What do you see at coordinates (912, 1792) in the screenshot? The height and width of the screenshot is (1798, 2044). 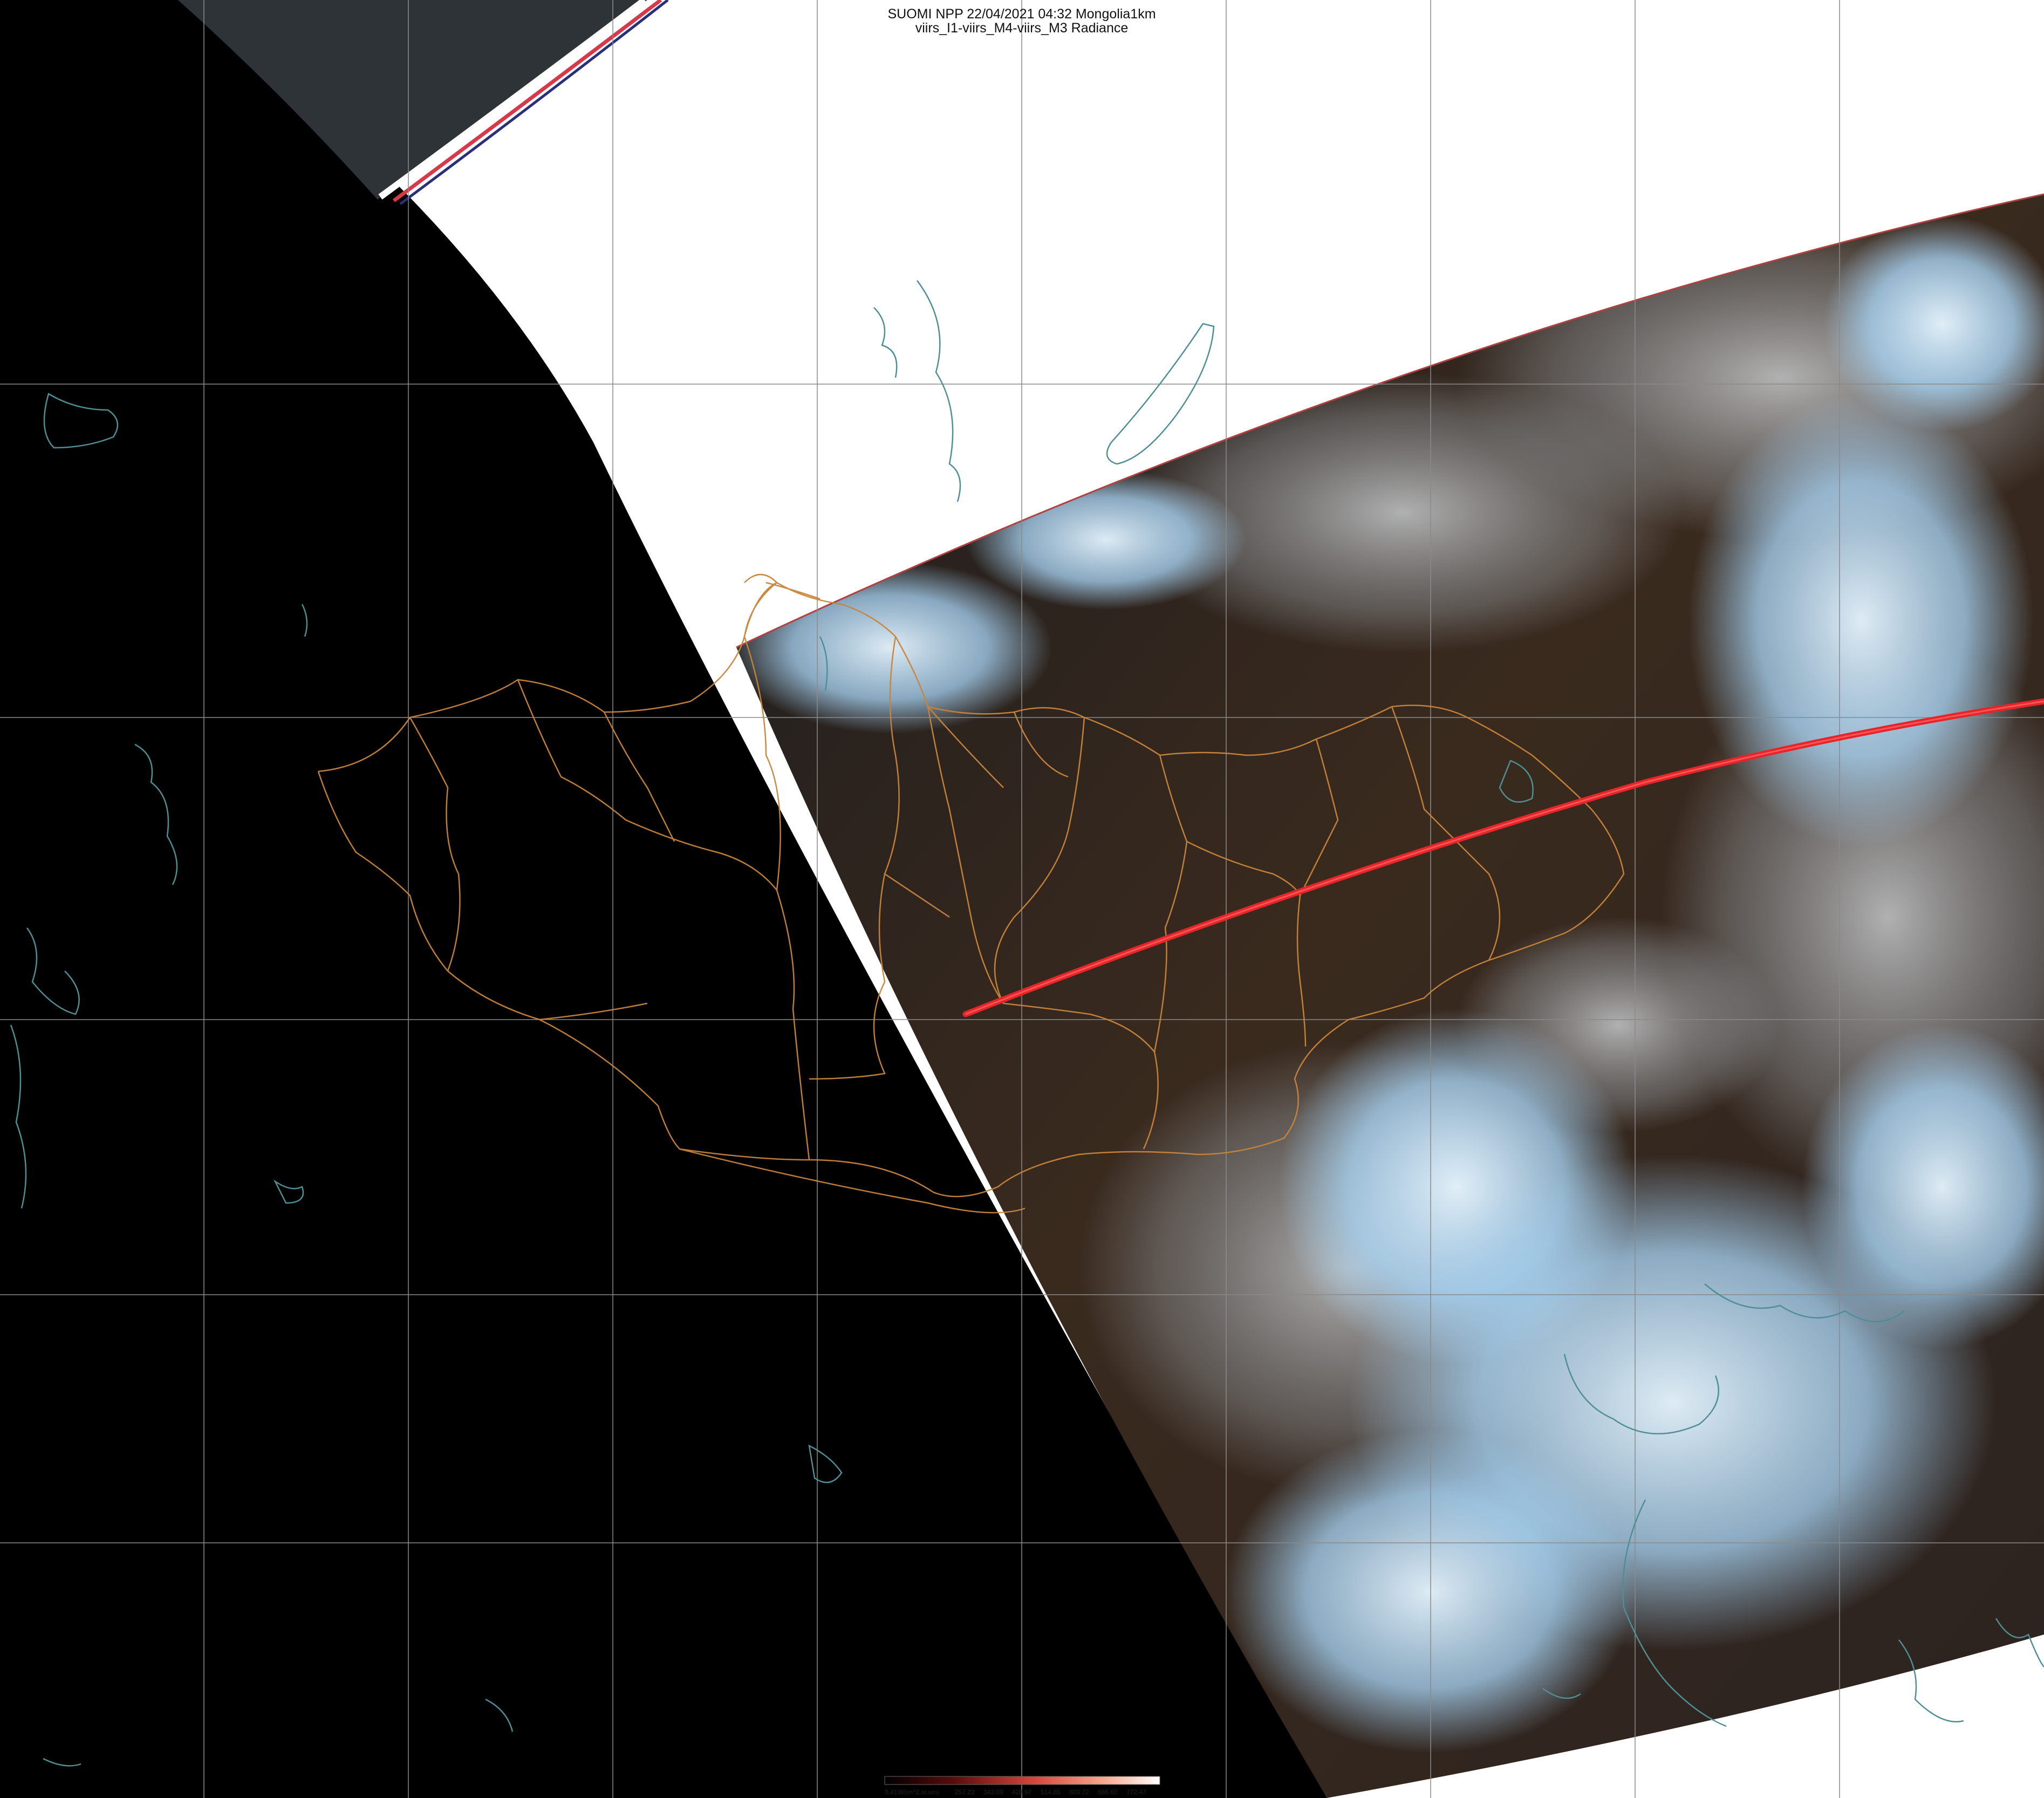 I see `colorbar-tick-0: 0.41W/(m^2.sr.um)` at bounding box center [912, 1792].